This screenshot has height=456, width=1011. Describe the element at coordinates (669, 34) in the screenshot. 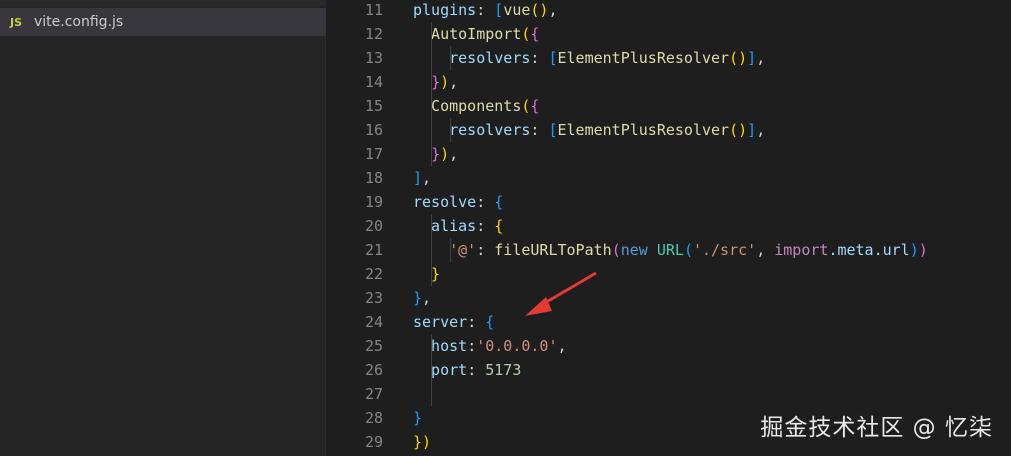

I see `code-line: 12 AutoImport({` at that location.